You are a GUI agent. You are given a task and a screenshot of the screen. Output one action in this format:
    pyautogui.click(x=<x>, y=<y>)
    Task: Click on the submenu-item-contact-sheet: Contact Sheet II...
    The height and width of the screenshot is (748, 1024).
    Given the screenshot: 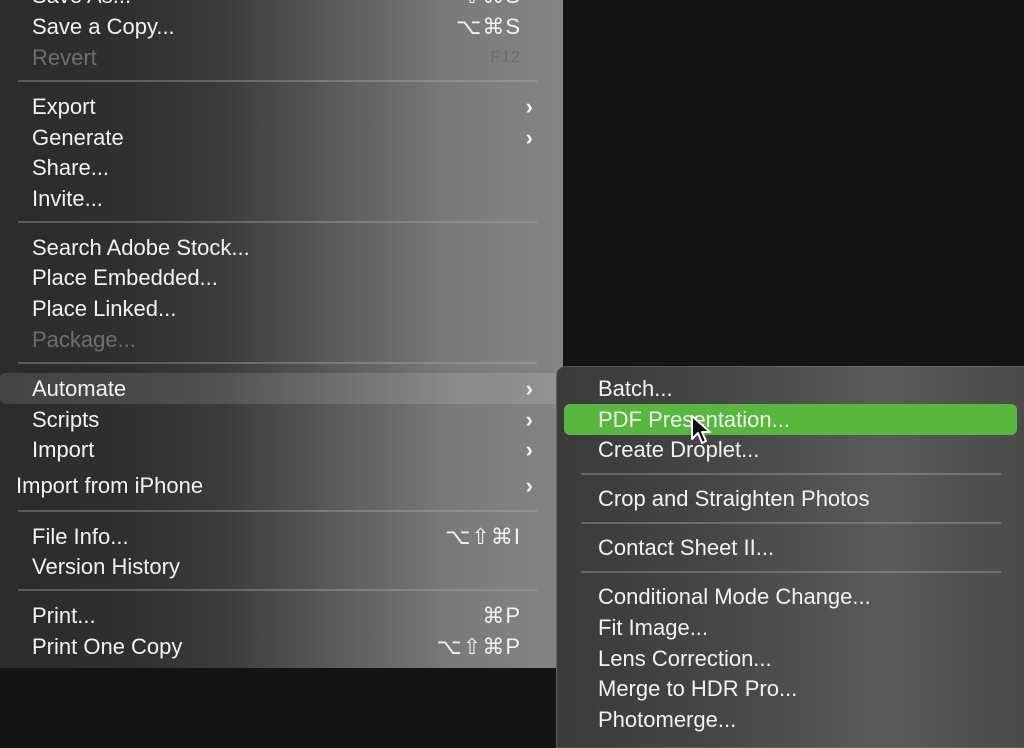 What is the action you would take?
    pyautogui.click(x=790, y=547)
    